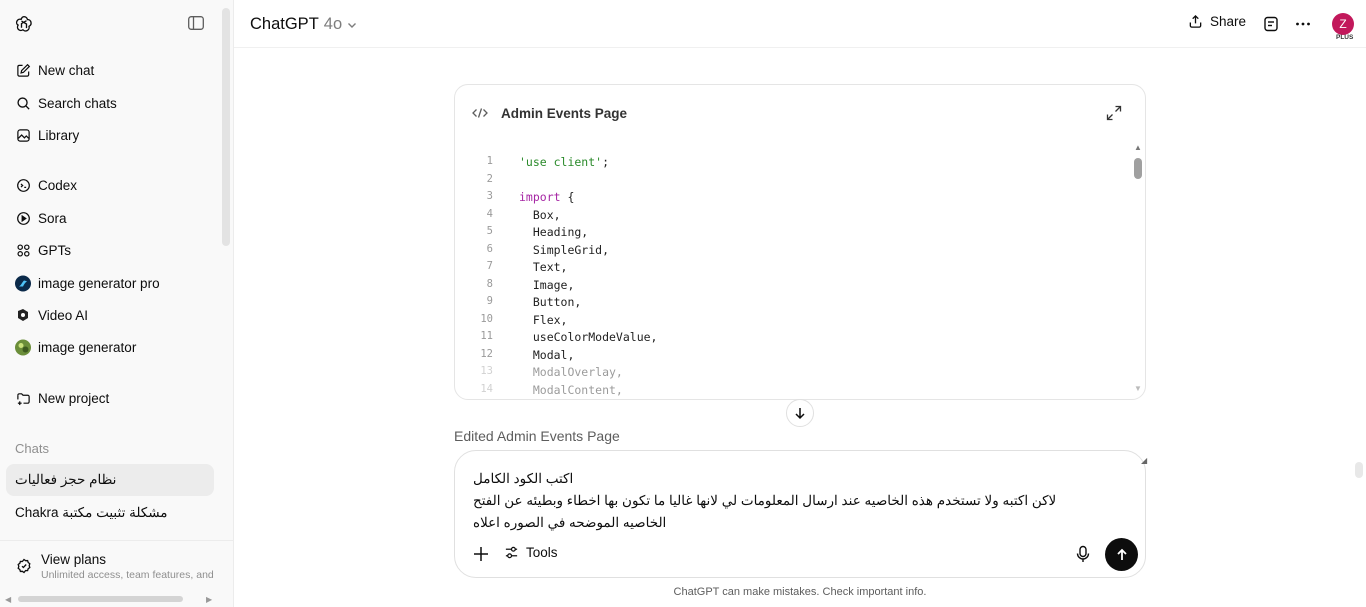  I want to click on grid-icon, so click(23, 250).